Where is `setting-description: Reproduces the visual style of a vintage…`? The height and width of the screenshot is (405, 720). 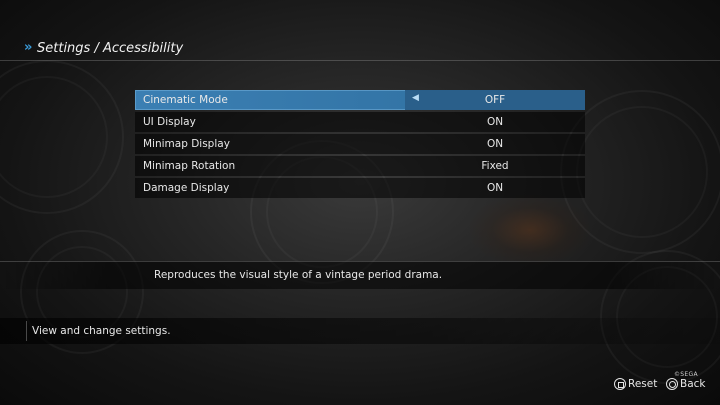 setting-description: Reproduces the visual style of a vintage… is located at coordinates (298, 275).